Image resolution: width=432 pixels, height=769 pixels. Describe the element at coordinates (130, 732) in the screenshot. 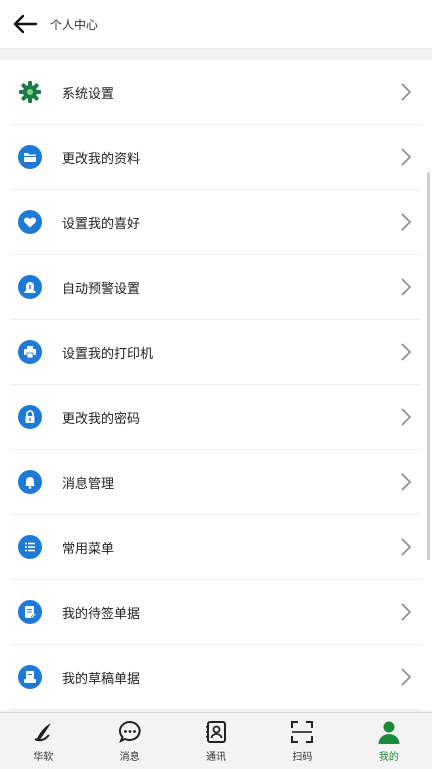

I see `chat-icon` at that location.